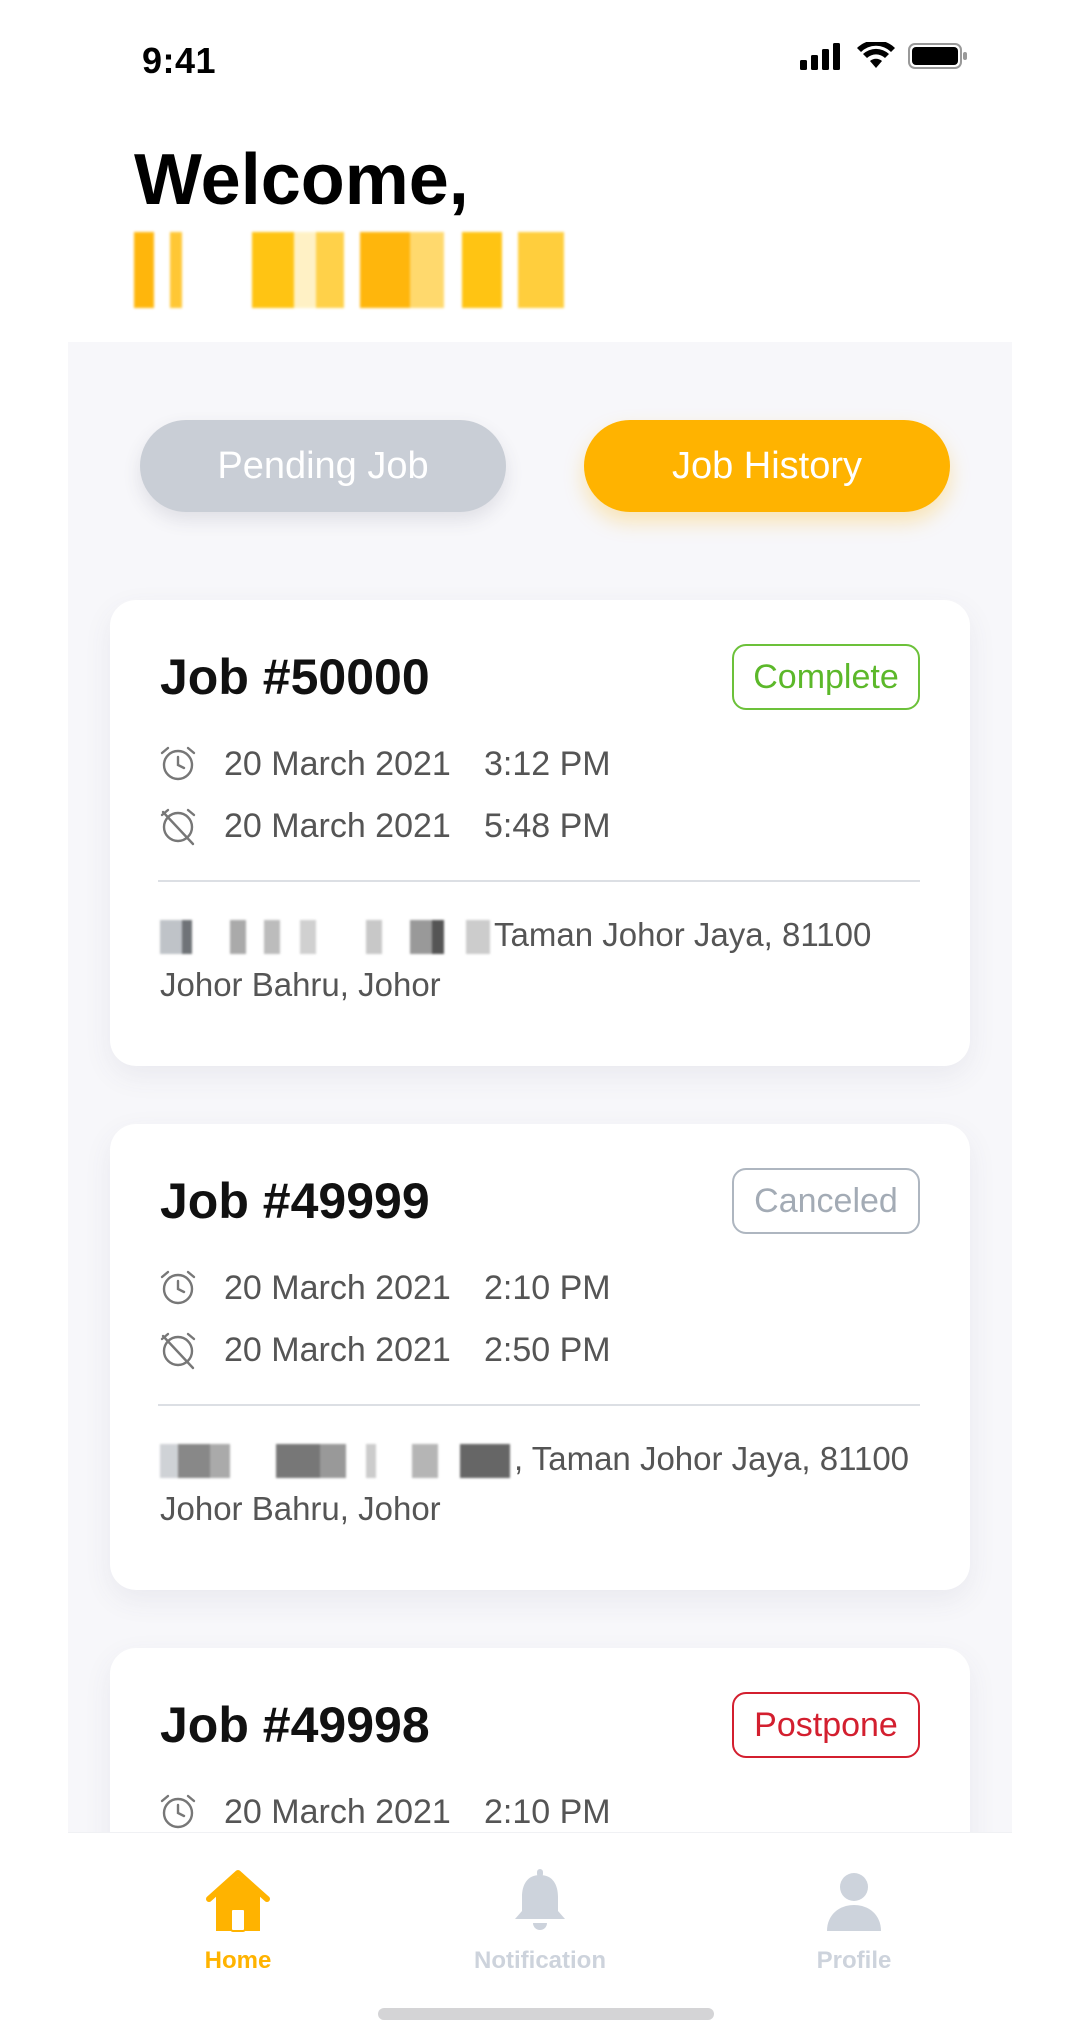  Describe the element at coordinates (295, 1725) in the screenshot. I see `job-title: Job #49998` at that location.